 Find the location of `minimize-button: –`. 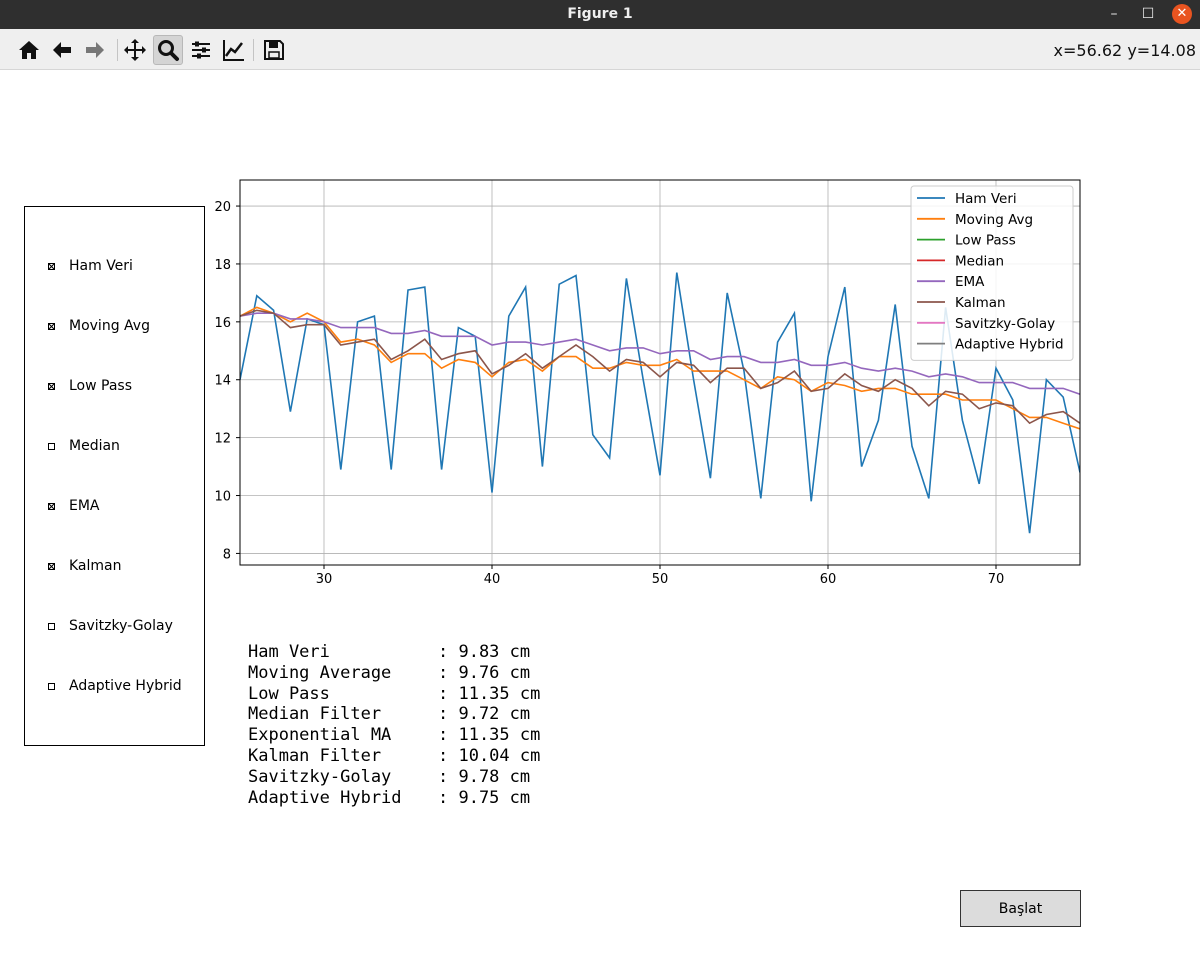

minimize-button: – is located at coordinates (1114, 14).